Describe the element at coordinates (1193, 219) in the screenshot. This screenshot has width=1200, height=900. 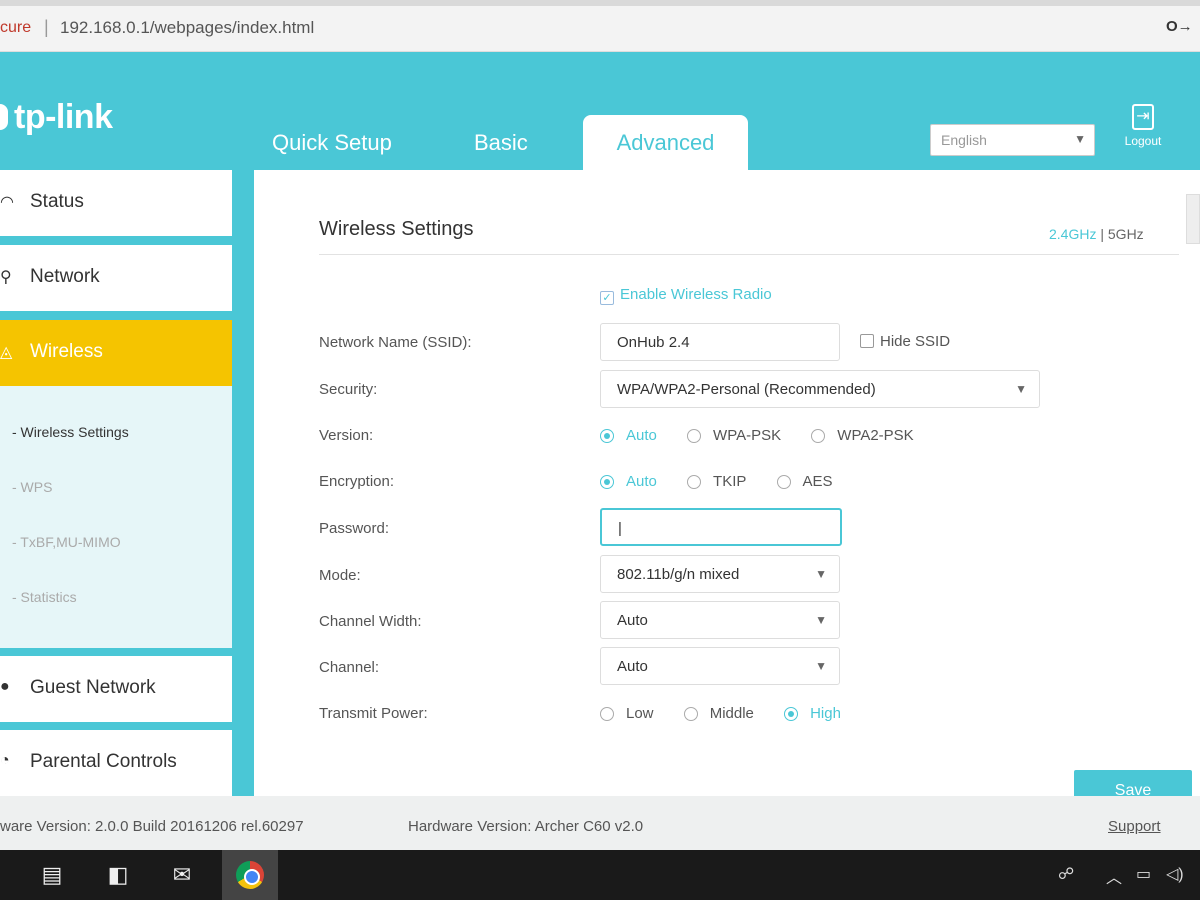
I see `scrollbar-thumb` at that location.